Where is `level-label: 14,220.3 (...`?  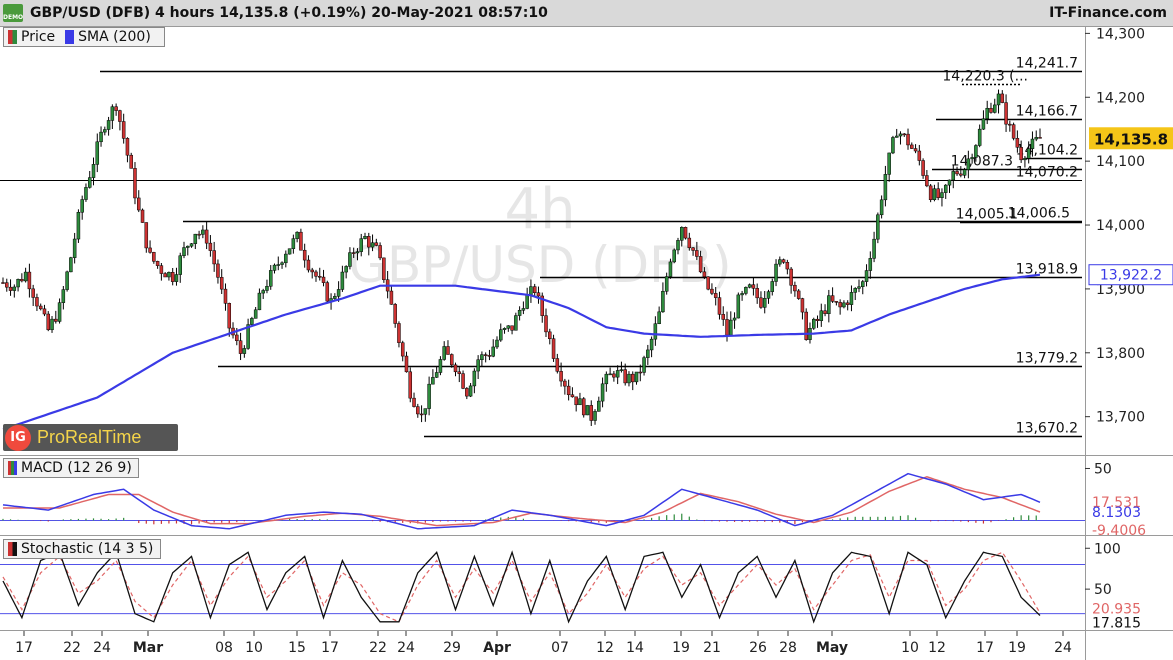
level-label: 14,220.3 (... is located at coordinates (985, 77).